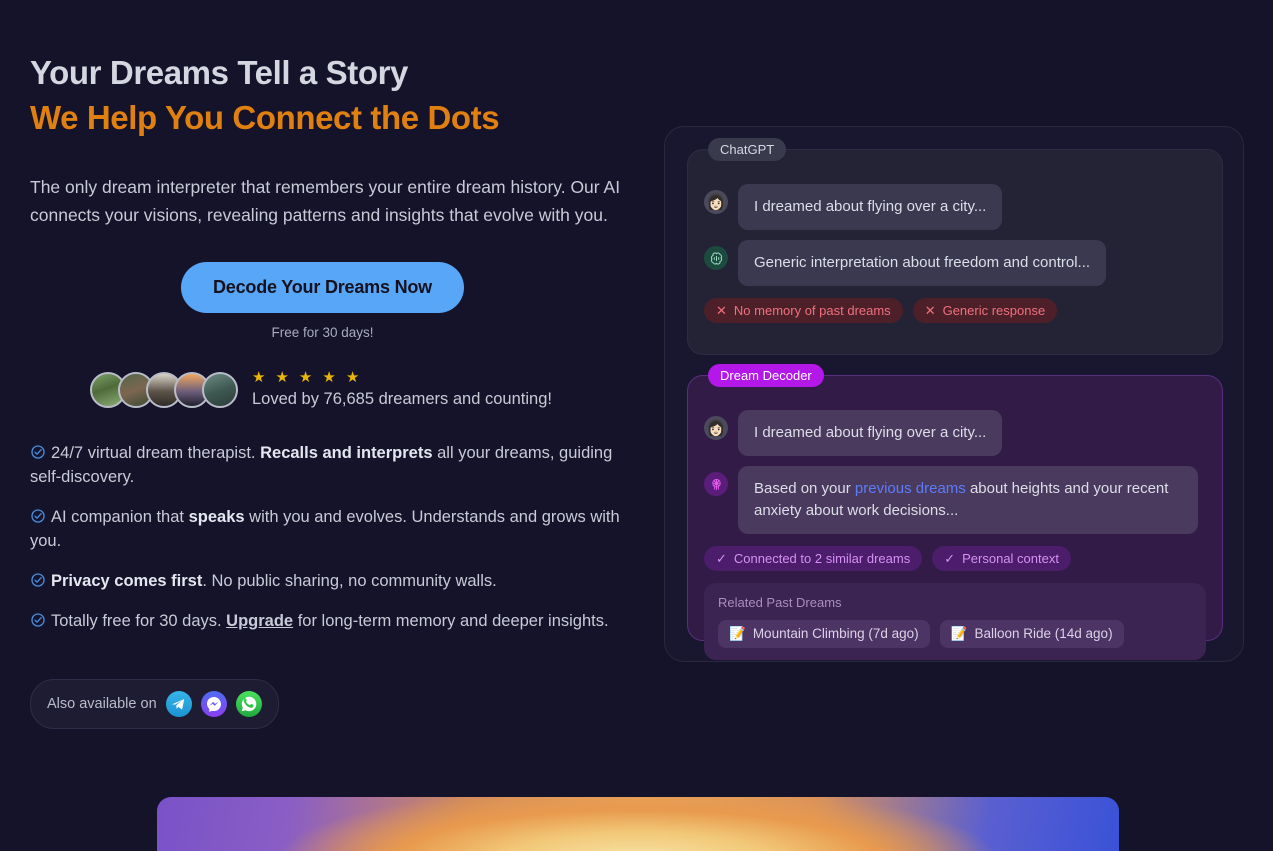  I want to click on related-dream-label: Balloon Ride (14d ago), so click(1043, 633).